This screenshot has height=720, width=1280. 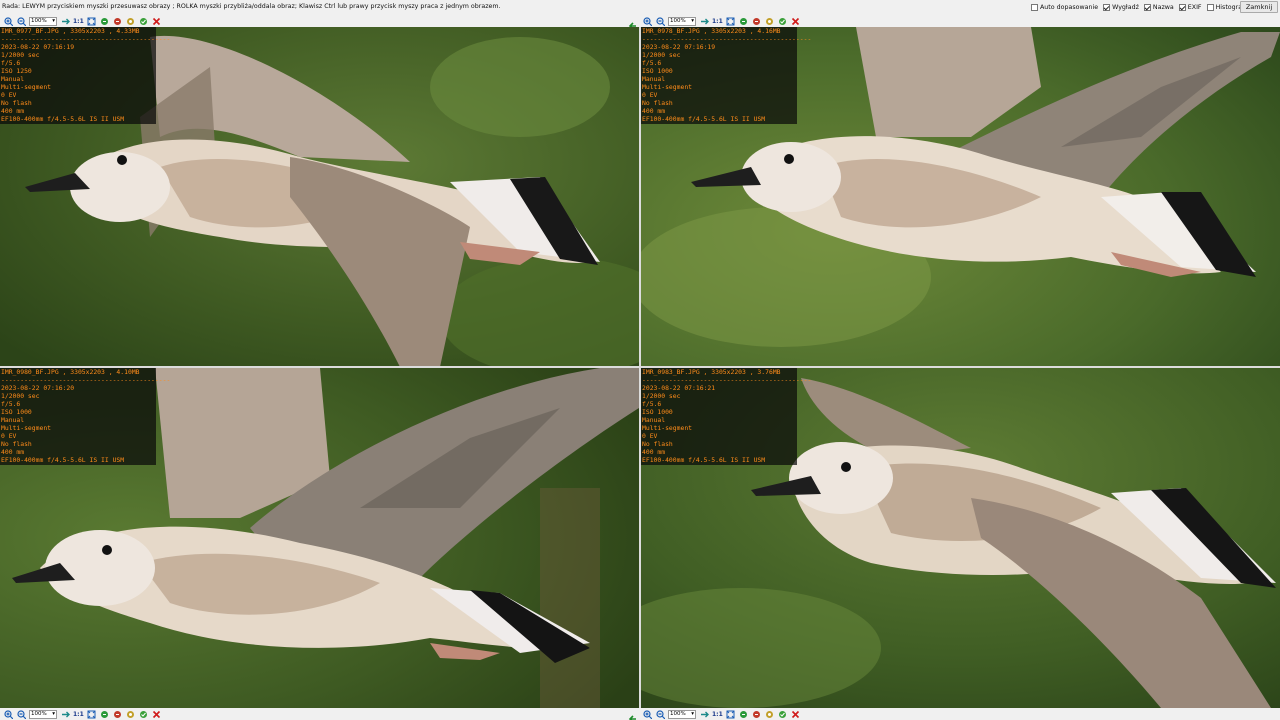 What do you see at coordinates (1069, 7) in the screenshot?
I see `auto-fit-label: Auto dopasowanie` at bounding box center [1069, 7].